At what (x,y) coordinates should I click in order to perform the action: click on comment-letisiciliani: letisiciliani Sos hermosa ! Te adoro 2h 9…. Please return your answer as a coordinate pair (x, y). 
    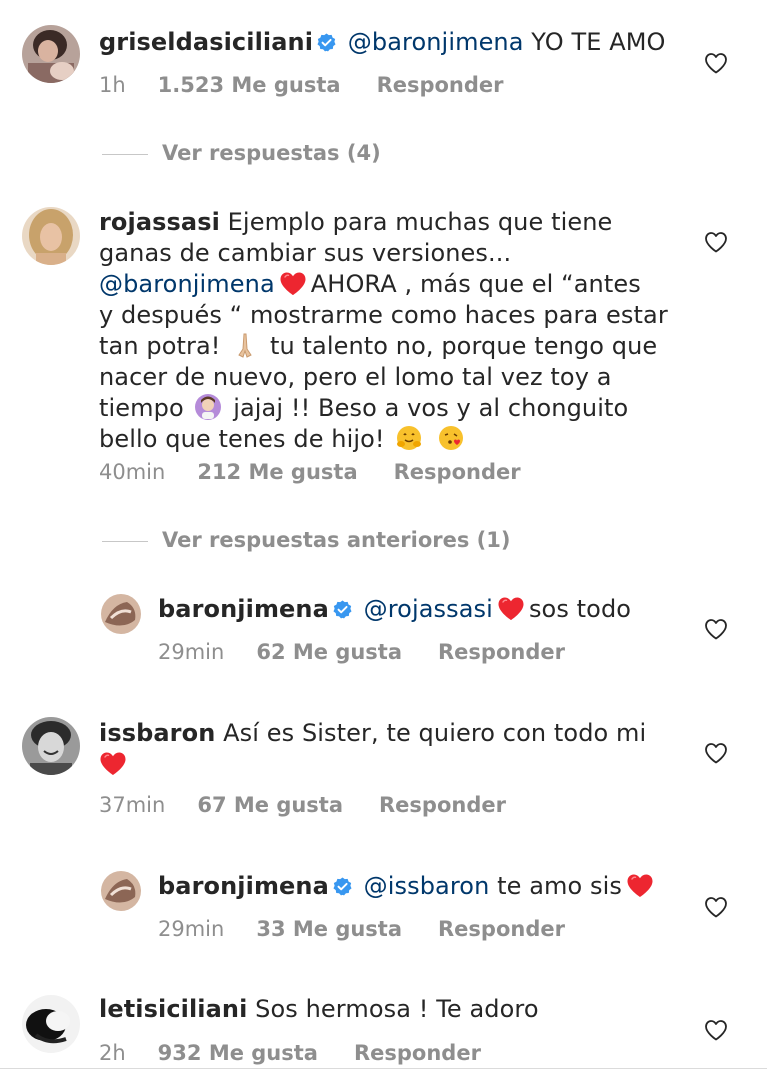
    Looking at the image, I should click on (383, 1028).